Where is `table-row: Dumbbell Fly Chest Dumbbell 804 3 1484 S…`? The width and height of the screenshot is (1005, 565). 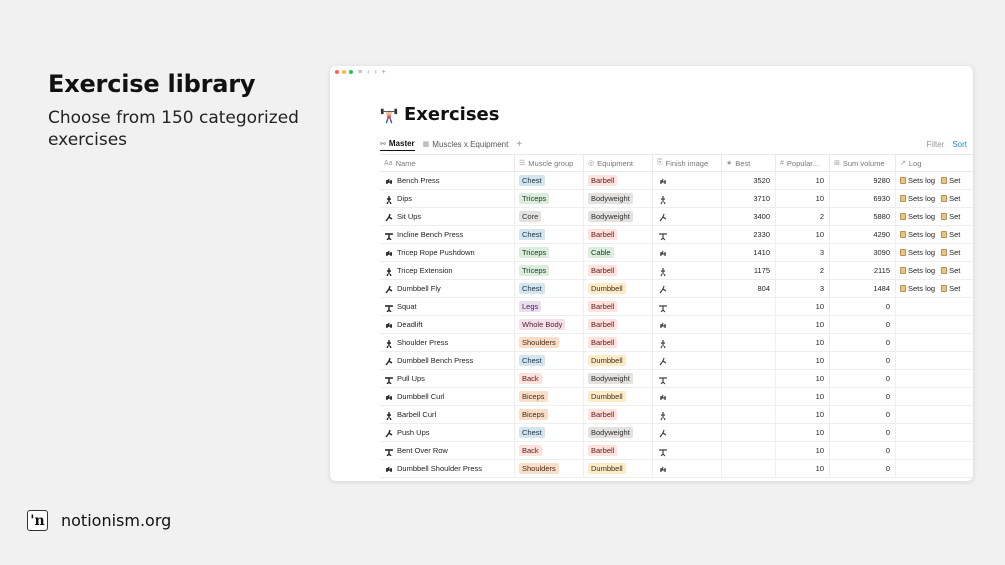
table-row: Dumbbell Fly Chest Dumbbell 804 3 1484 S… is located at coordinates (676, 289).